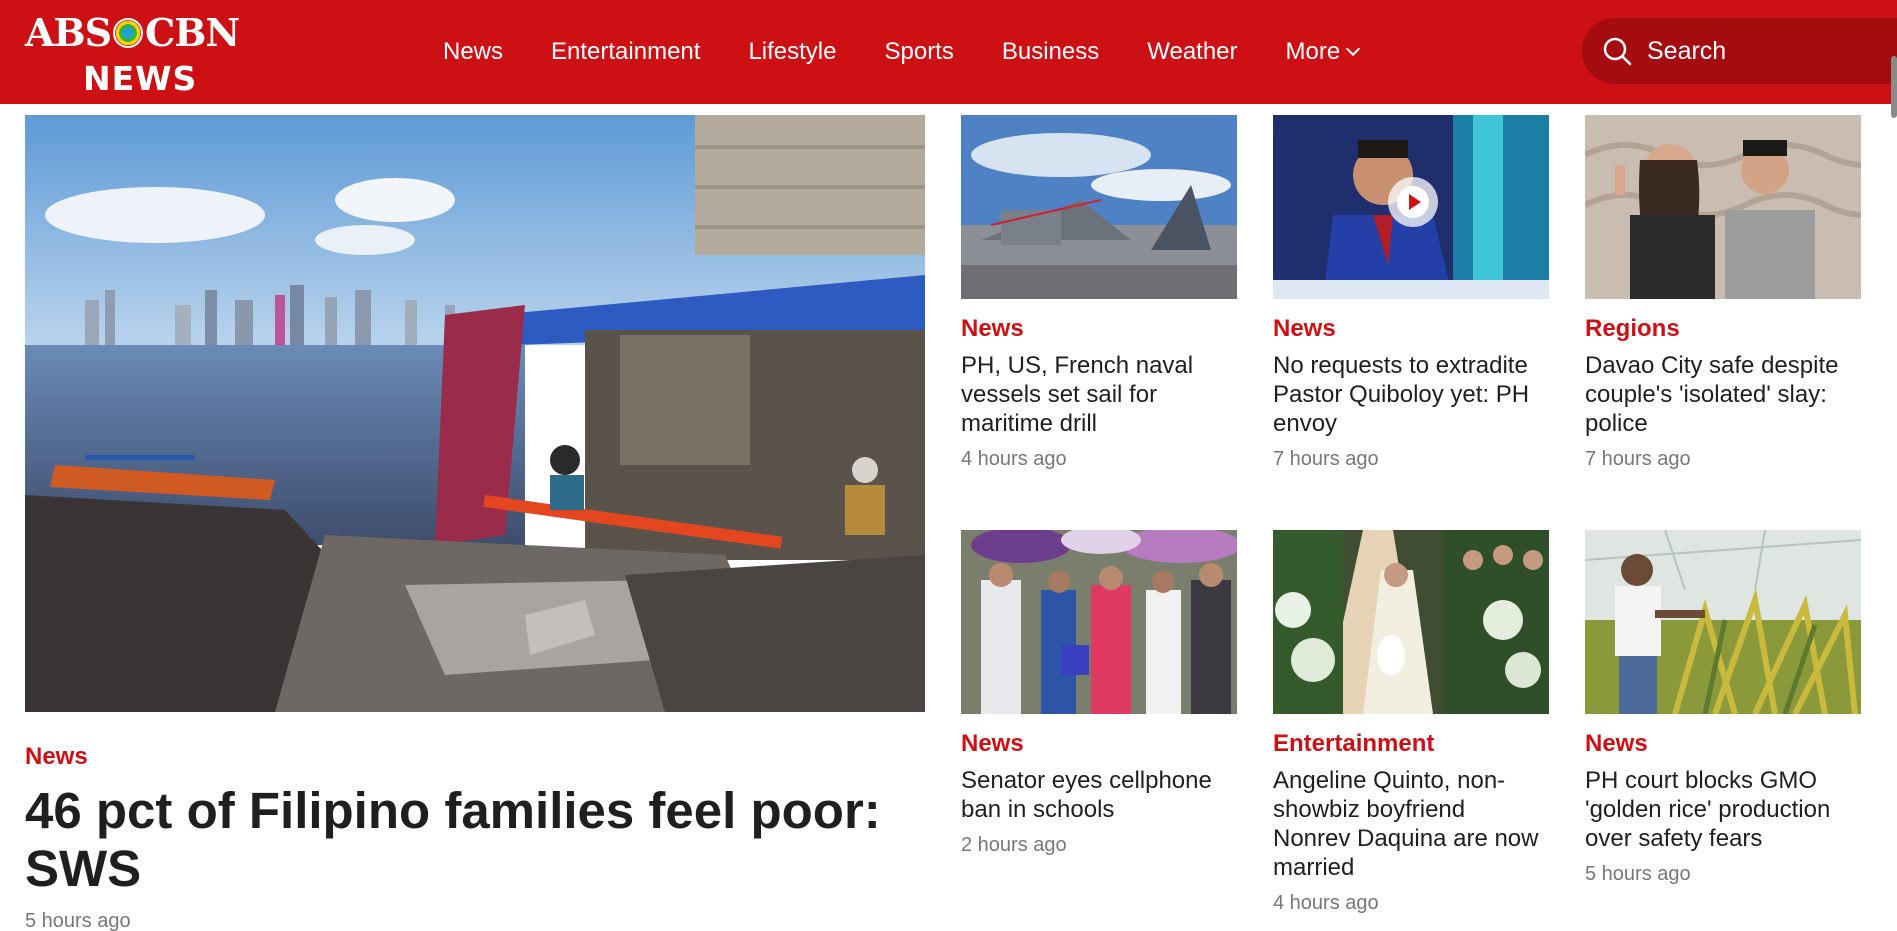  I want to click on hero-timestamp: 5 hours ago, so click(78, 920).